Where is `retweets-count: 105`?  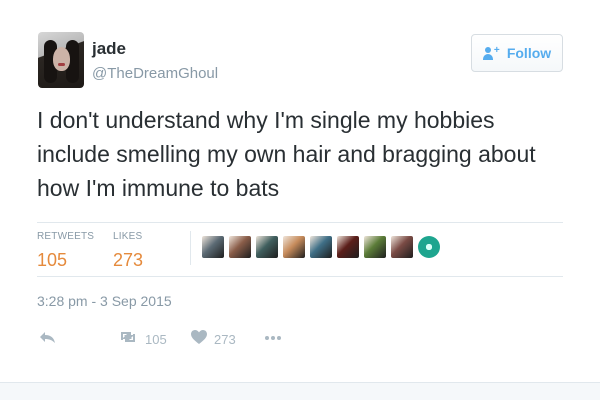 retweets-count: 105 is located at coordinates (52, 260).